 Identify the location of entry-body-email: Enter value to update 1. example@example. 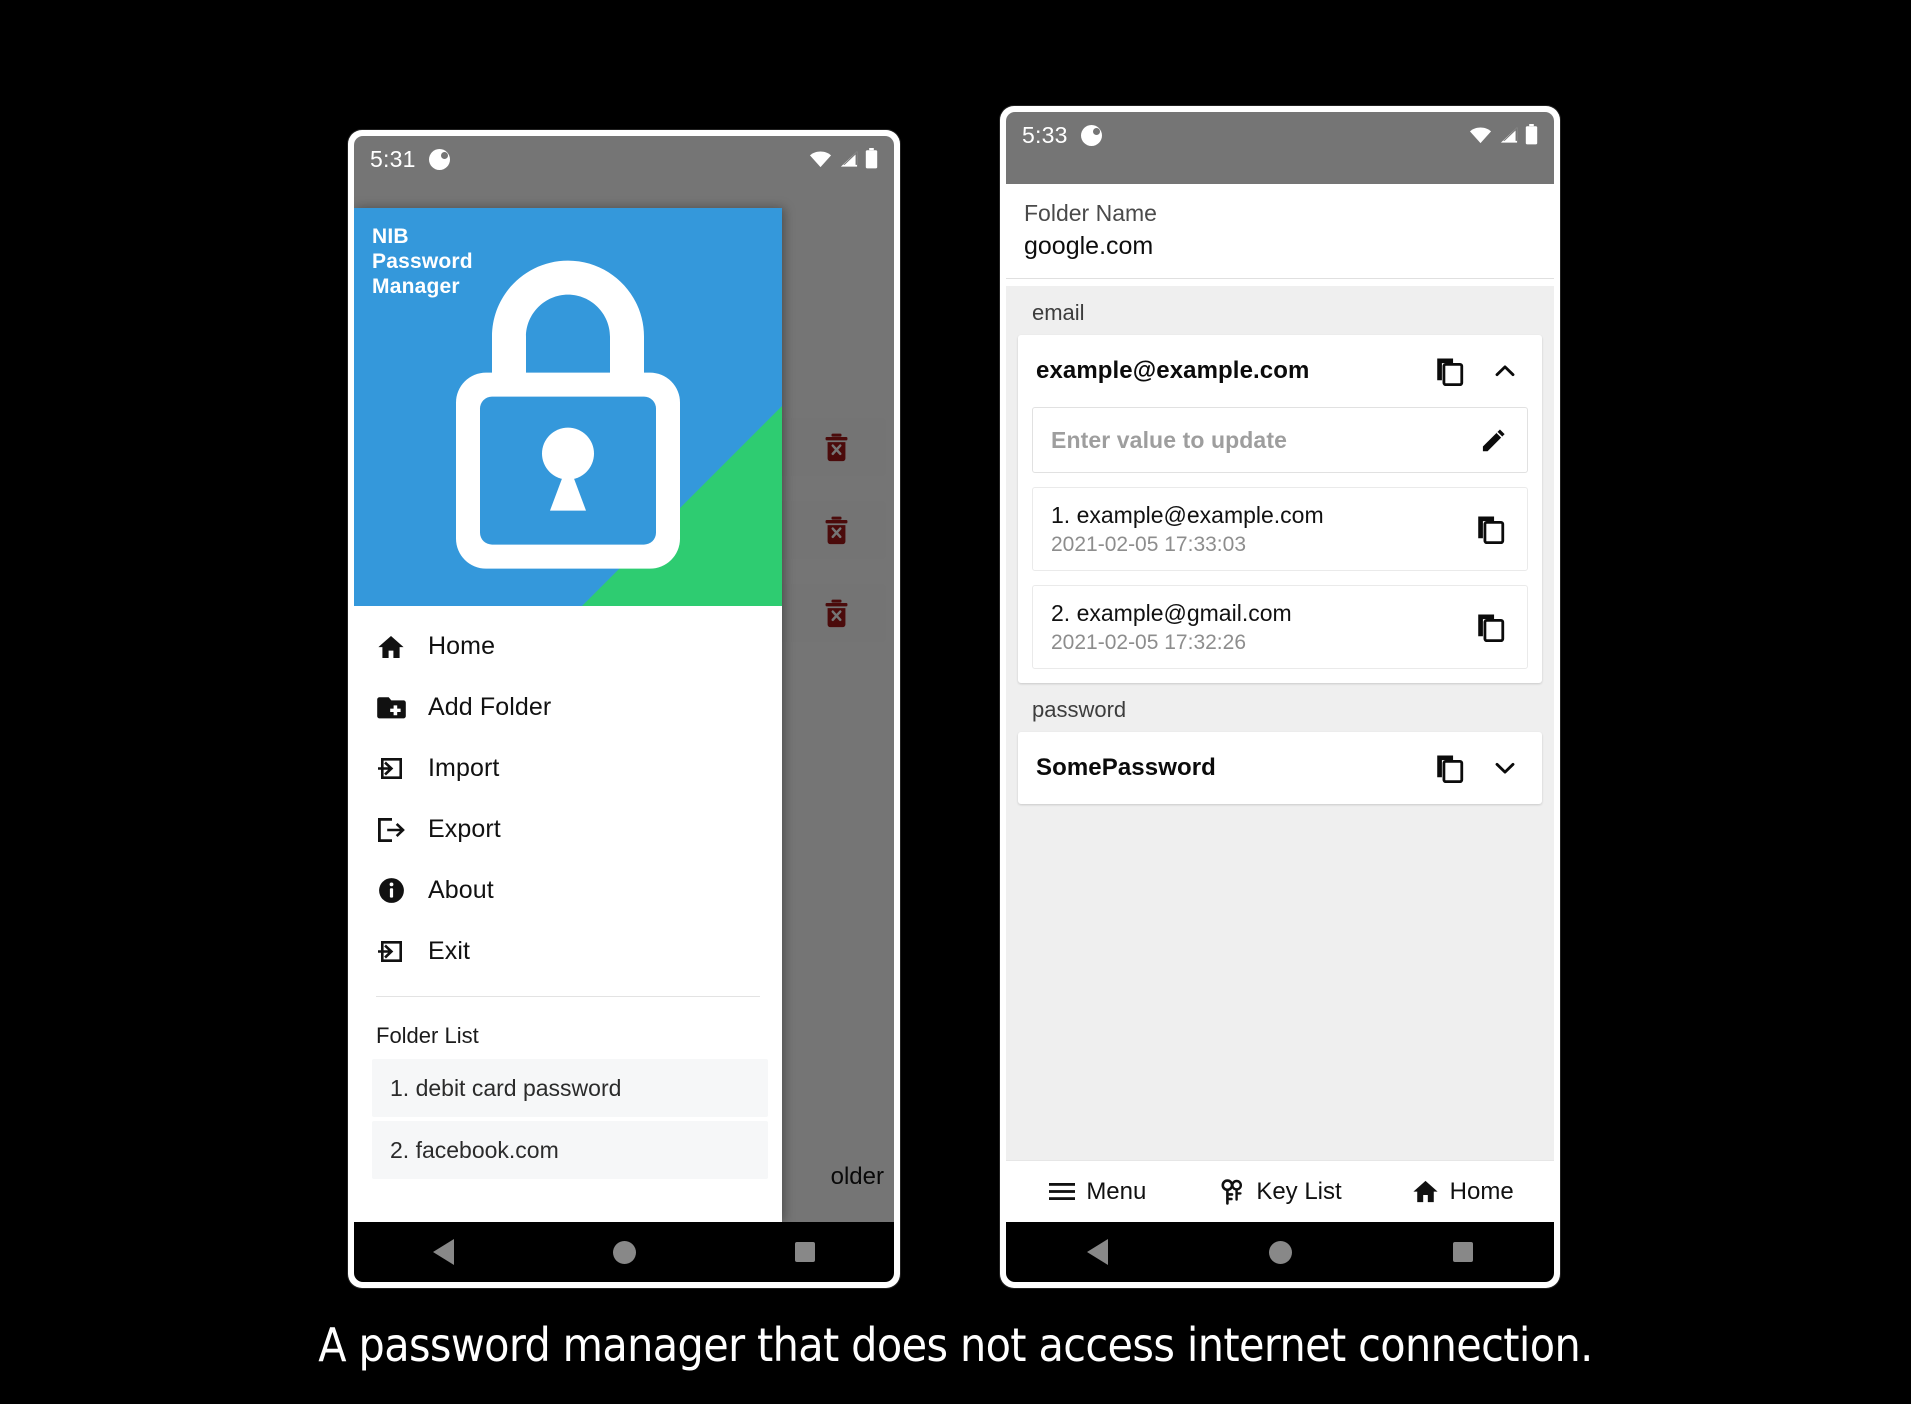
(1280, 545).